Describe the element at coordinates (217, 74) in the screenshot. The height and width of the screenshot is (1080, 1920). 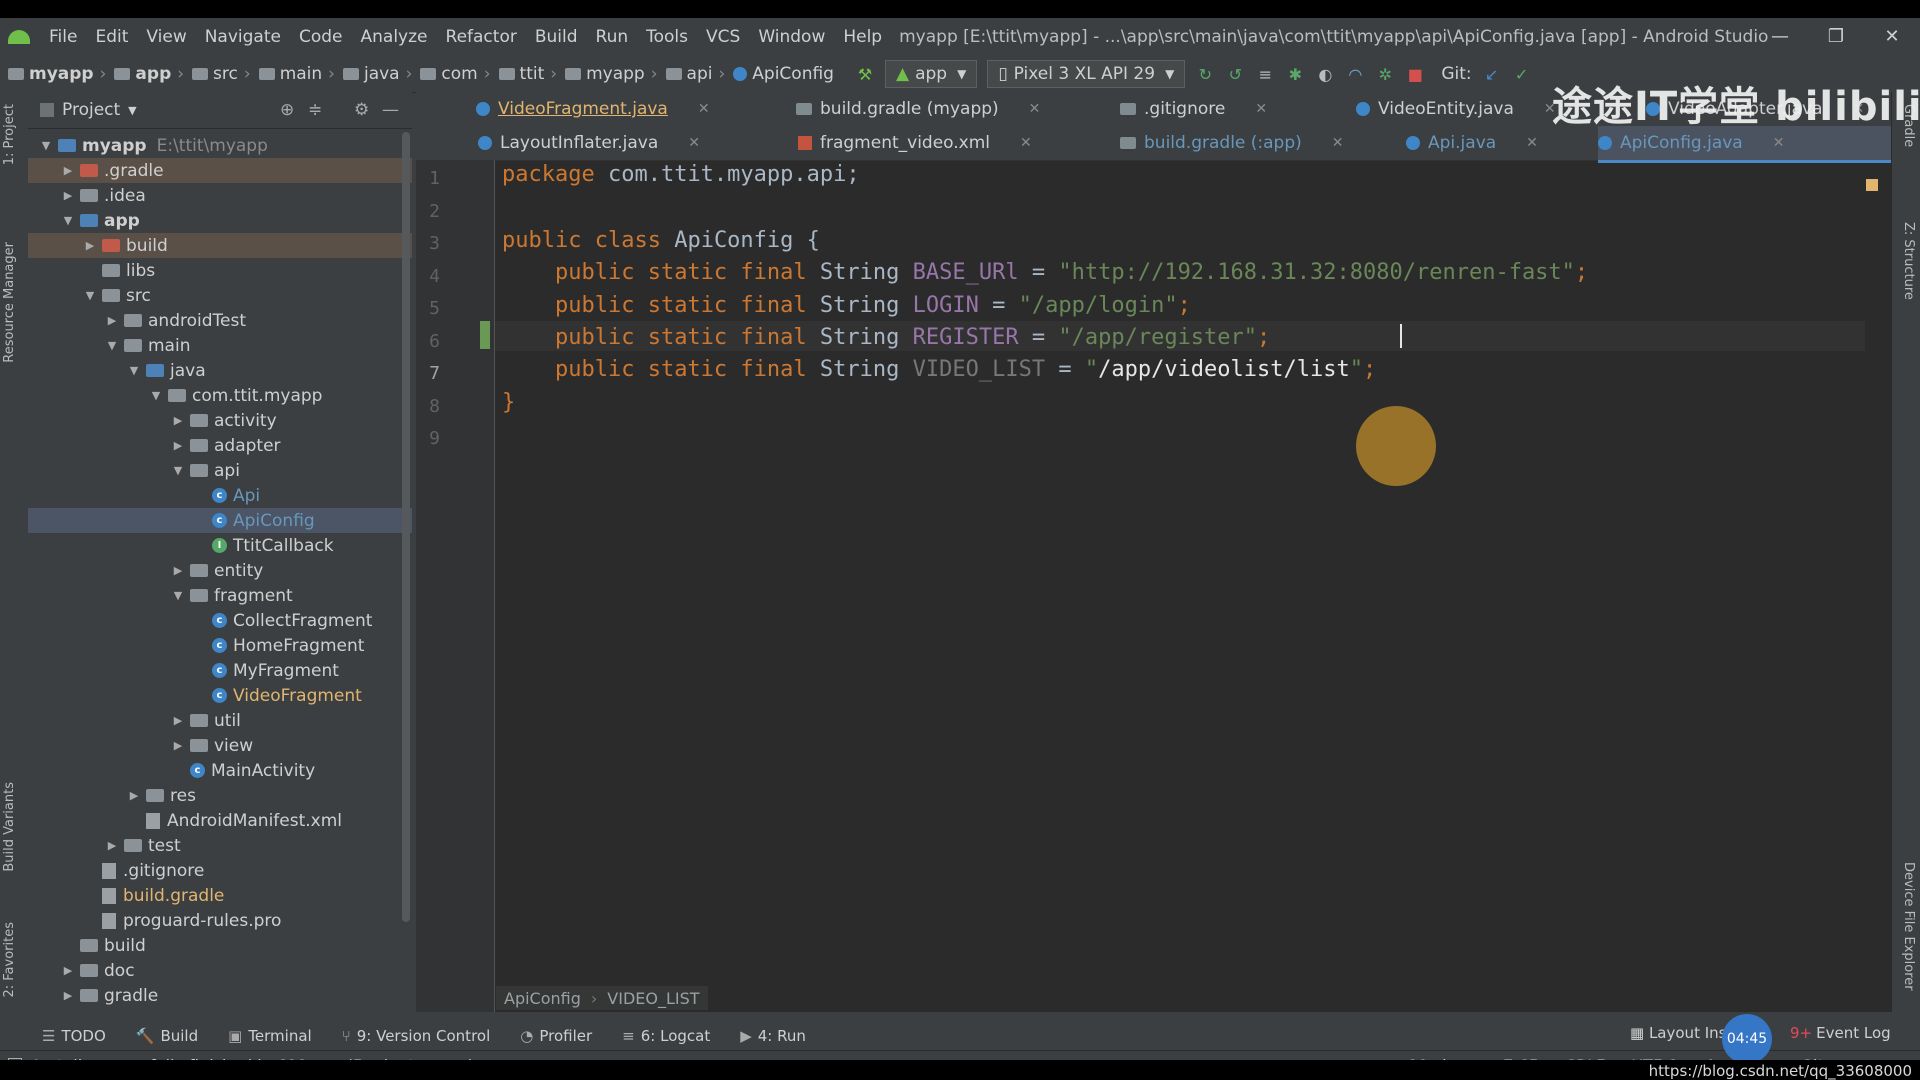
I see `breadcrumb-src: src ›` at that location.